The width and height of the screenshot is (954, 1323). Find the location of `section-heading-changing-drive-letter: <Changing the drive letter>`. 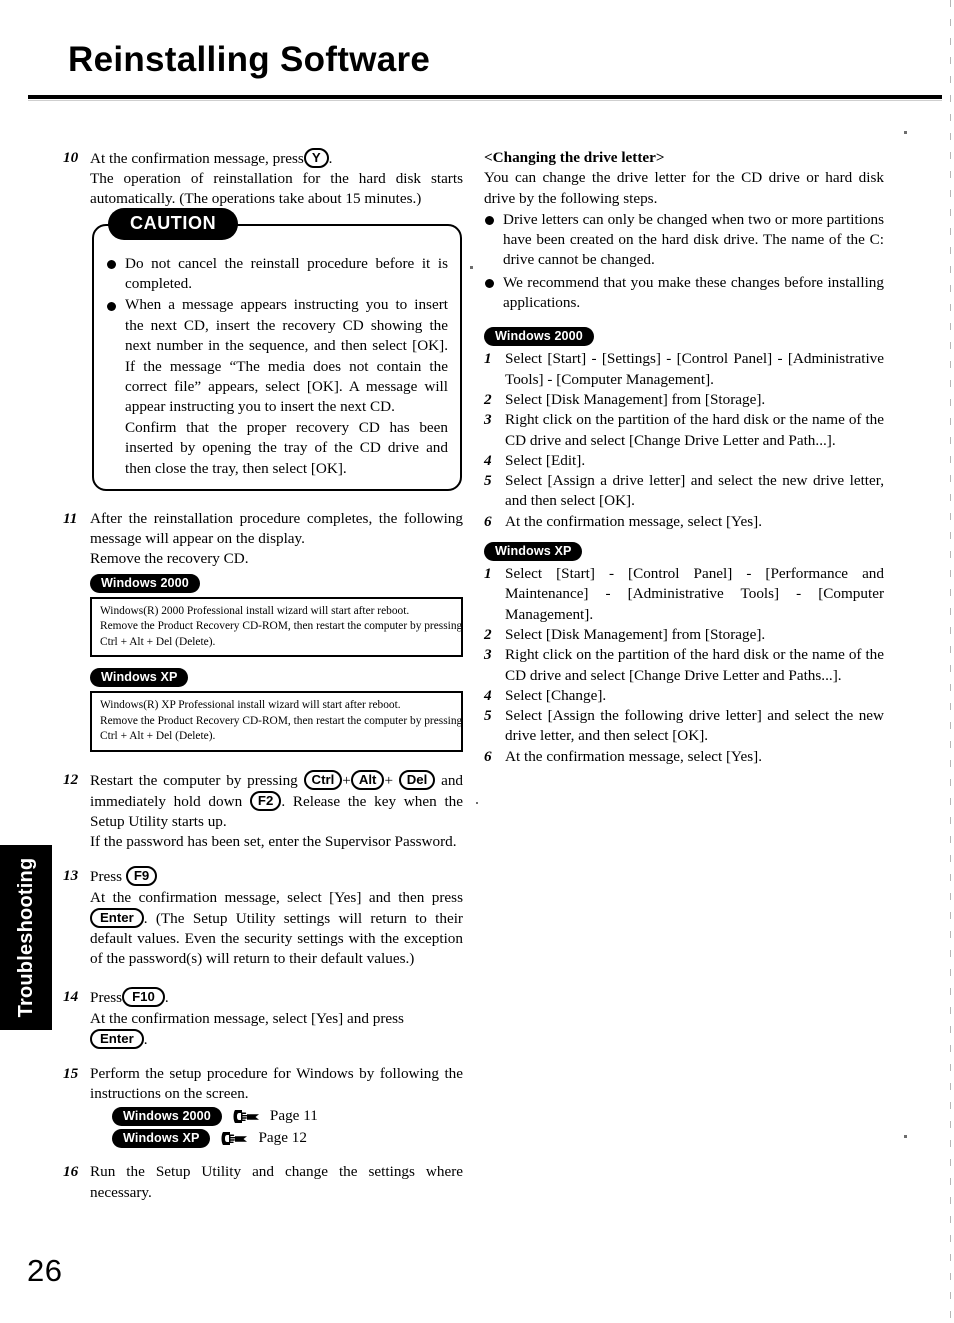

section-heading-changing-drive-letter: <Changing the drive letter> is located at coordinates (574, 157).